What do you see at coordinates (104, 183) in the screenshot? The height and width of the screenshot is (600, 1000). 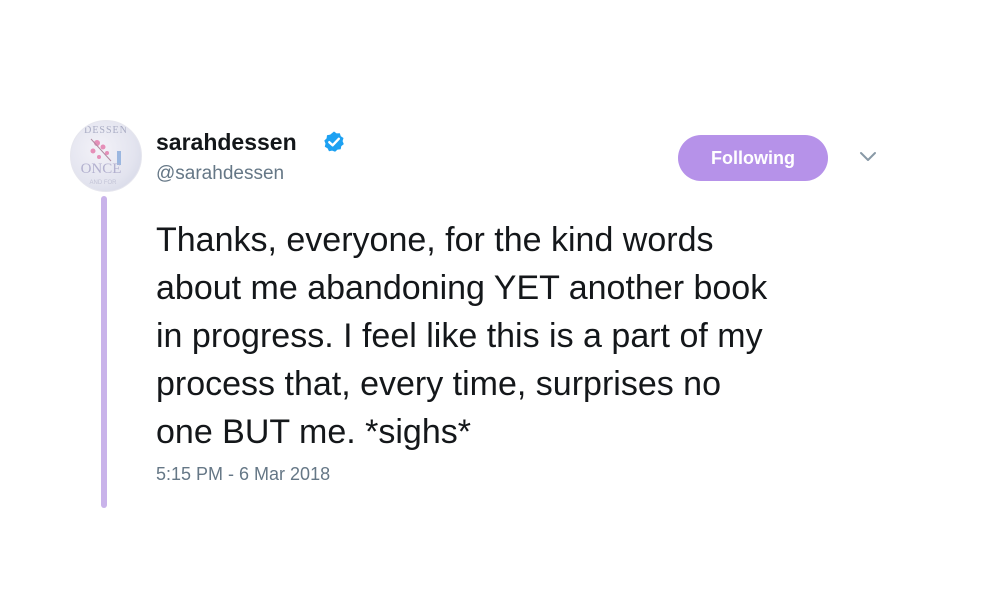 I see `avatar-text-bottom: AND FOR` at bounding box center [104, 183].